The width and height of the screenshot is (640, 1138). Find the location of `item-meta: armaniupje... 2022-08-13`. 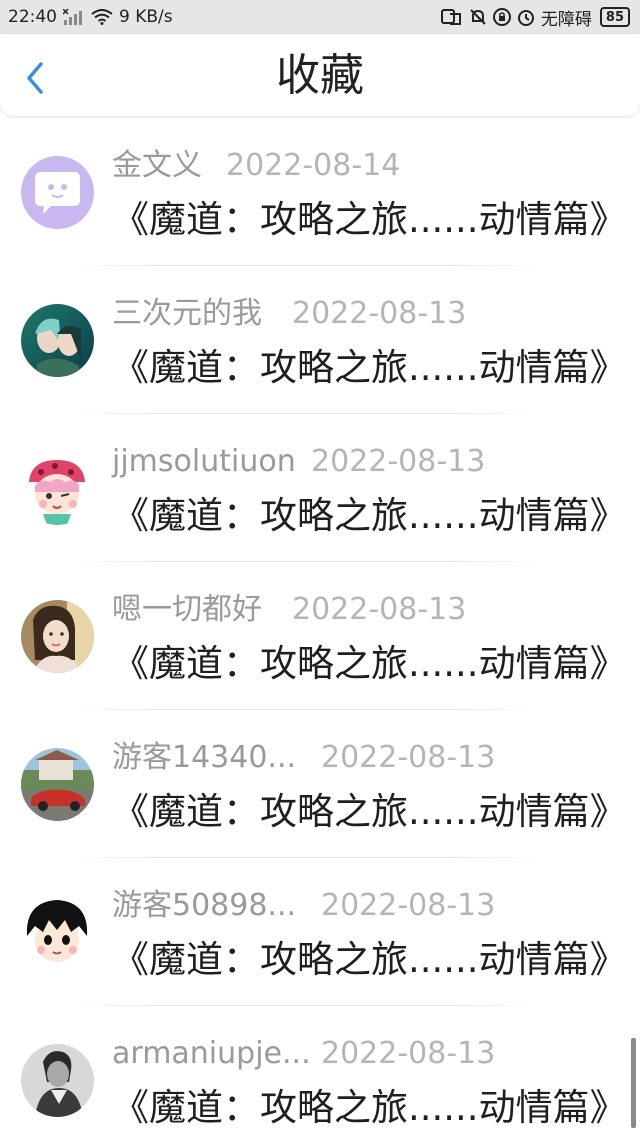

item-meta: armaniupje... 2022-08-13 is located at coordinates (303, 1054).